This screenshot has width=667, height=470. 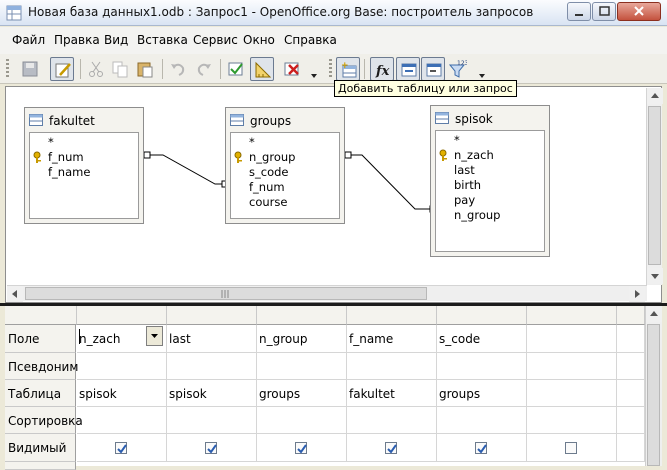 I want to click on field-cell: f_name, so click(x=392, y=339).